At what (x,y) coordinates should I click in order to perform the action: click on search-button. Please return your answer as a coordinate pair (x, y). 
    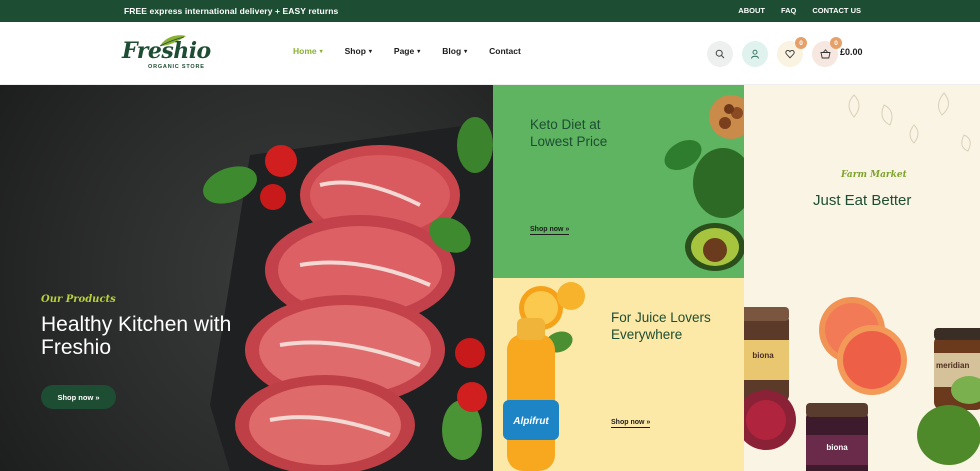
    Looking at the image, I should click on (720, 54).